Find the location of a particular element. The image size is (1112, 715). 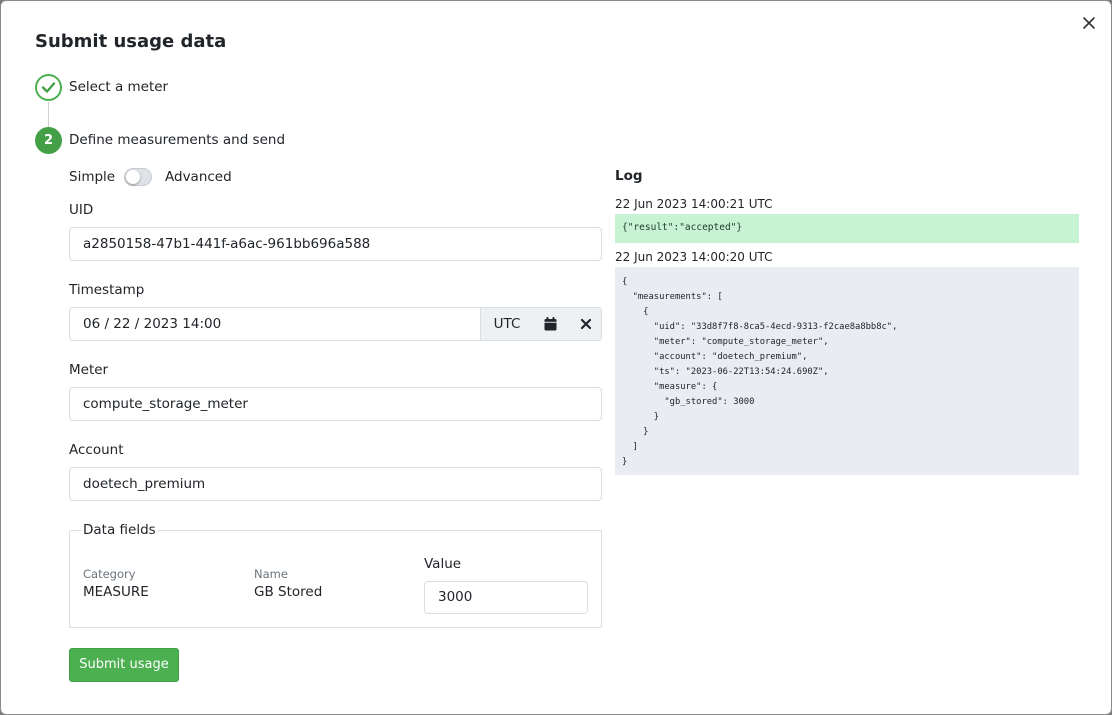

step-1-complete-indicator is located at coordinates (48, 87).